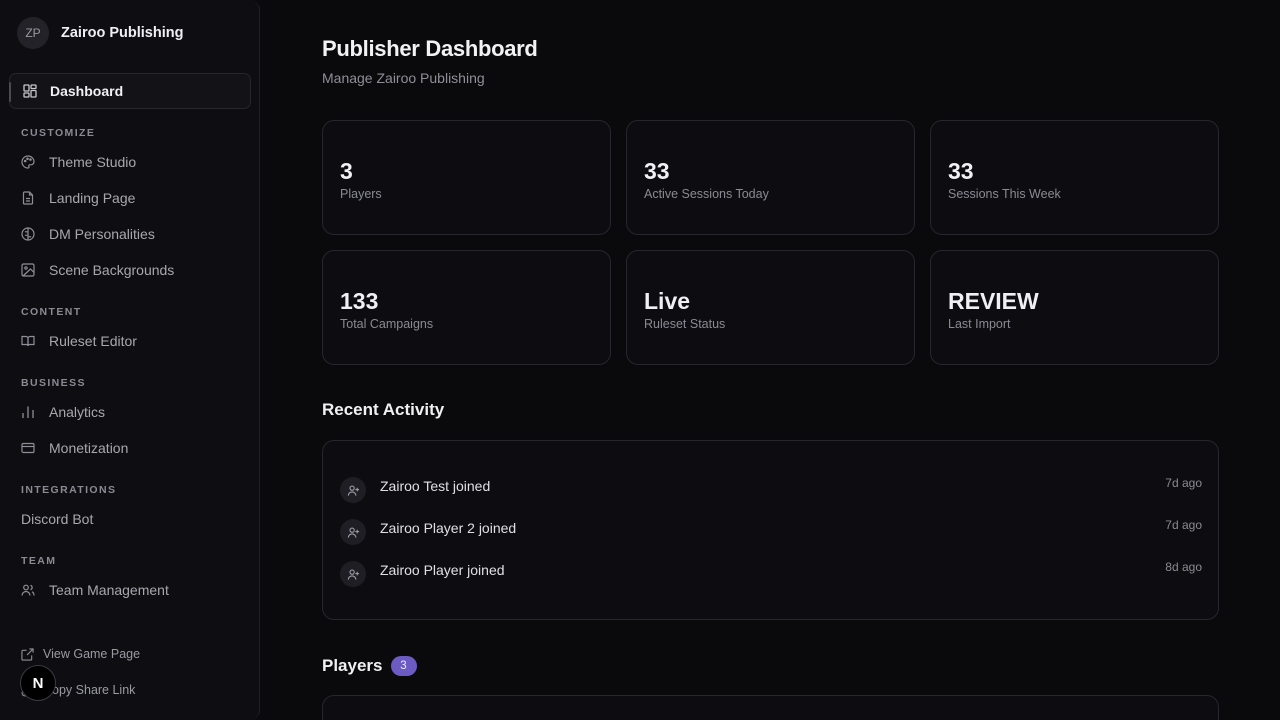  I want to click on stat-value: 133, so click(359, 301).